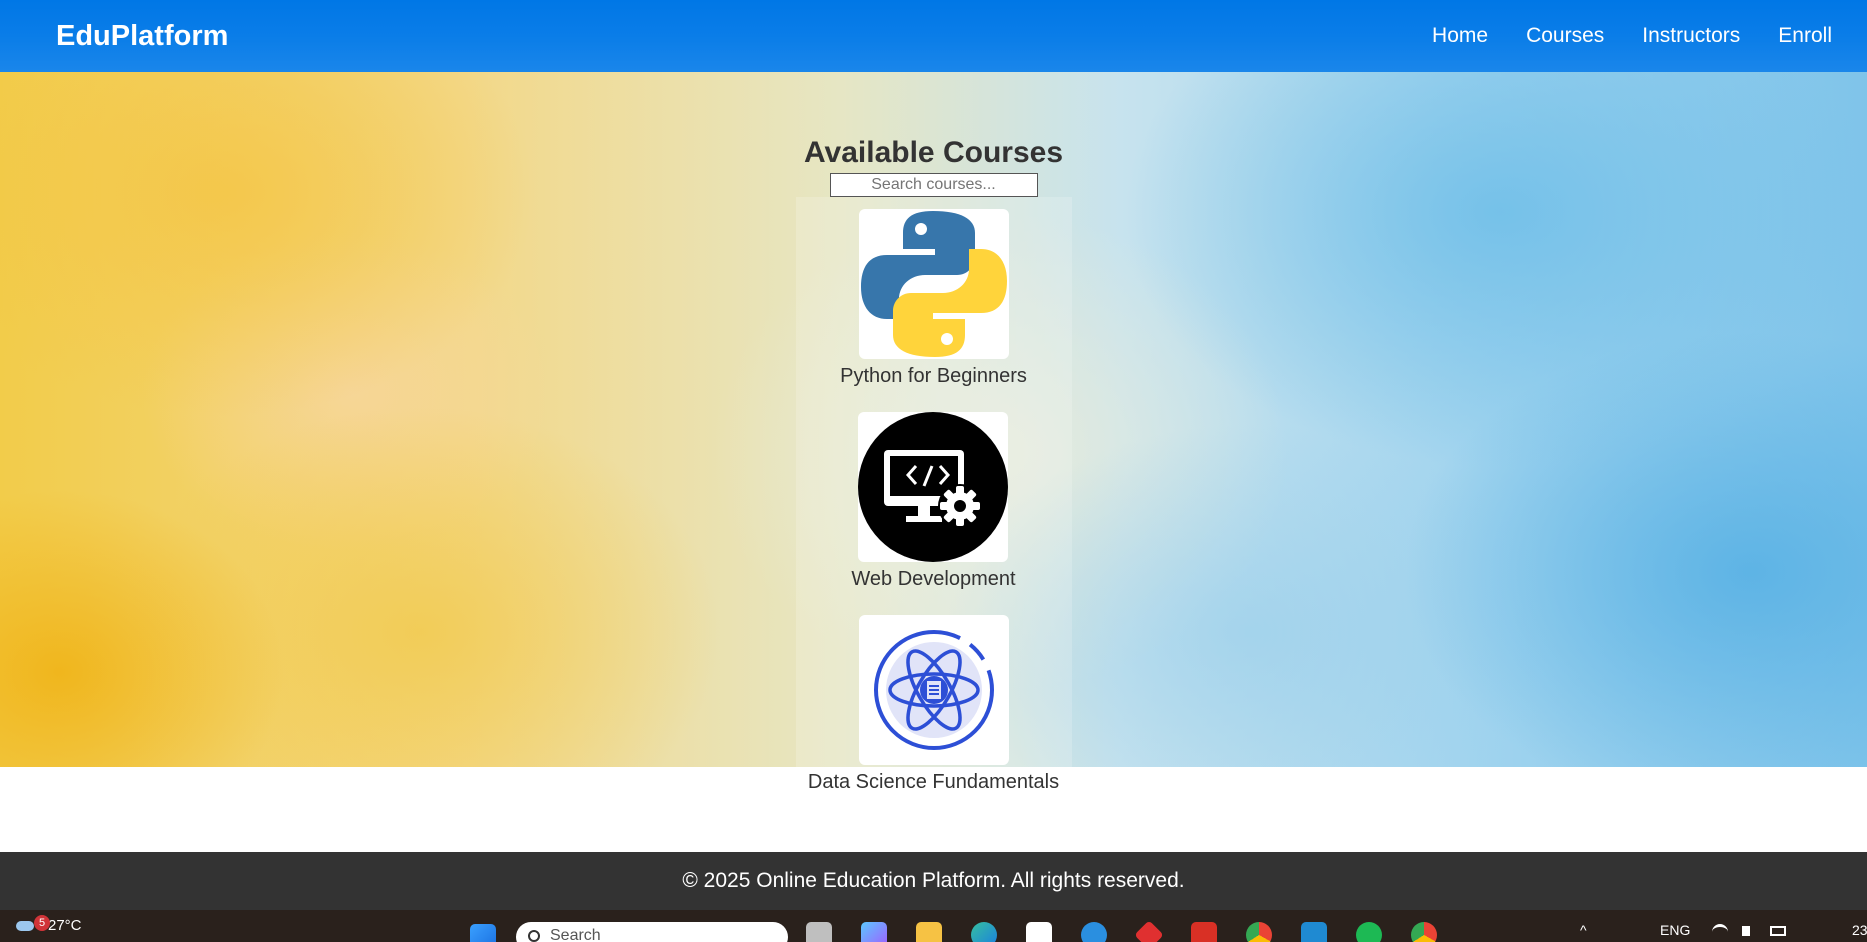 This screenshot has height=942, width=1867. Describe the element at coordinates (142, 36) in the screenshot. I see `brand-logo: EduPlatform` at that location.